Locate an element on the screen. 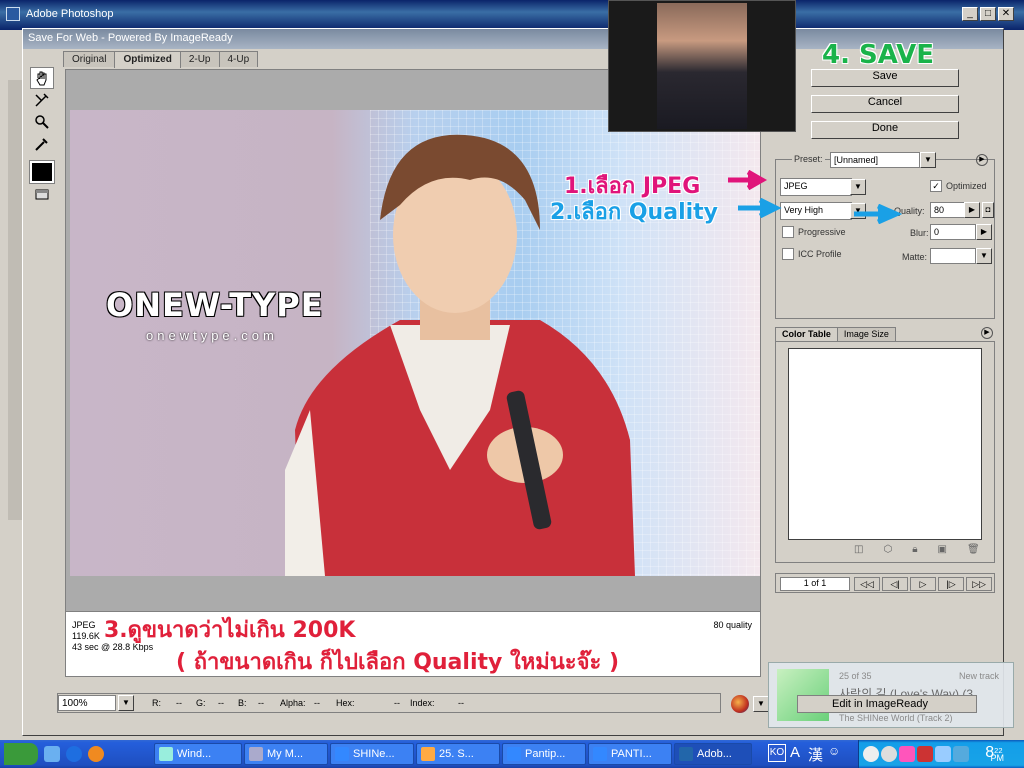  maximize-button: □ is located at coordinates (988, 14).